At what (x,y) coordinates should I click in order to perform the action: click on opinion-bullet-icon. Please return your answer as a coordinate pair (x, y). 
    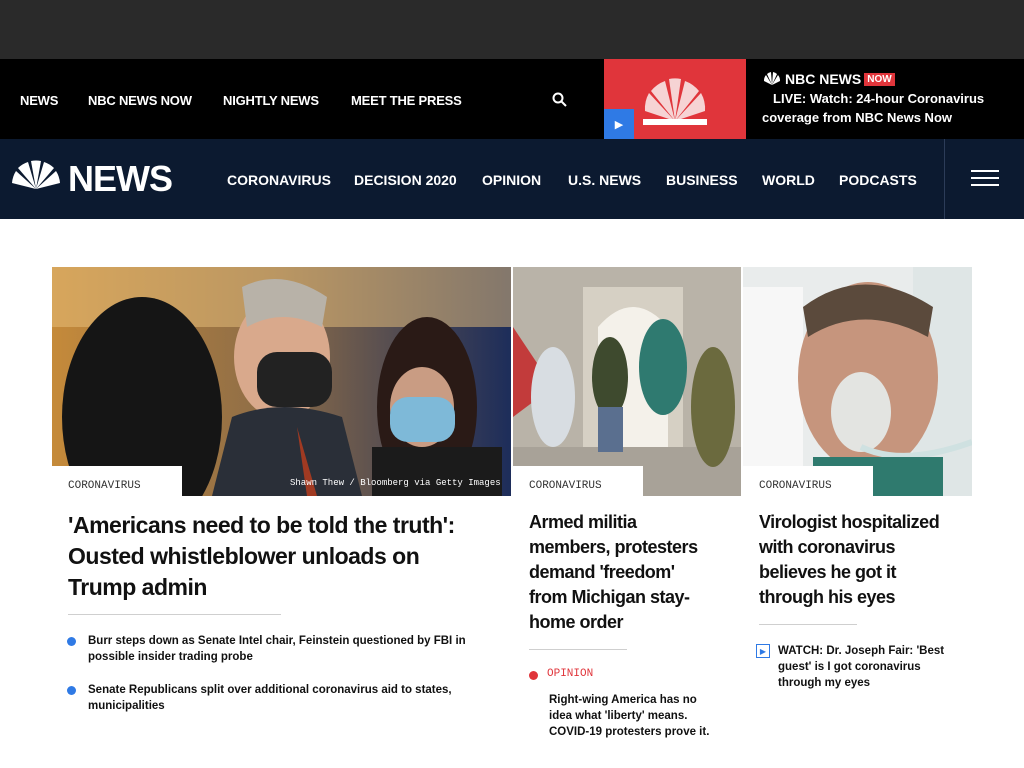
    Looking at the image, I should click on (533, 675).